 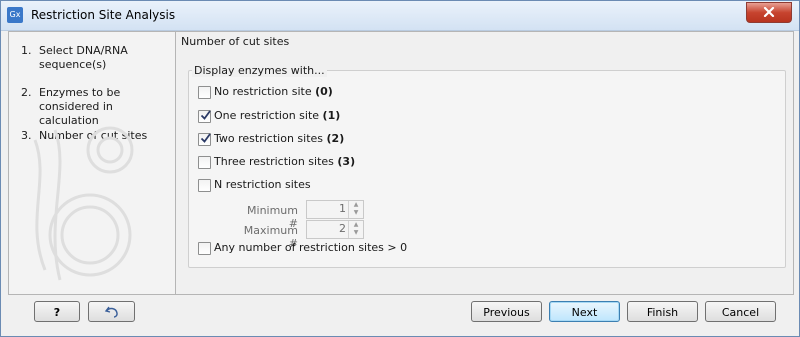 I want to click on step-number: 1., so click(x=26, y=50).